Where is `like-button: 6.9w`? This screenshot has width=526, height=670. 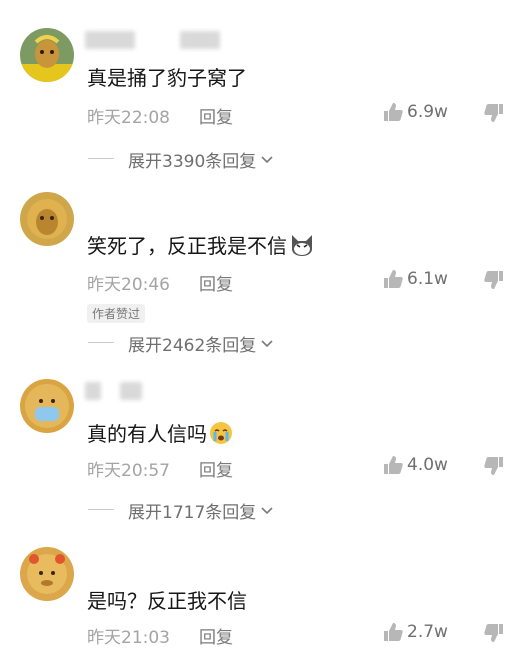 like-button: 6.9w is located at coordinates (415, 112).